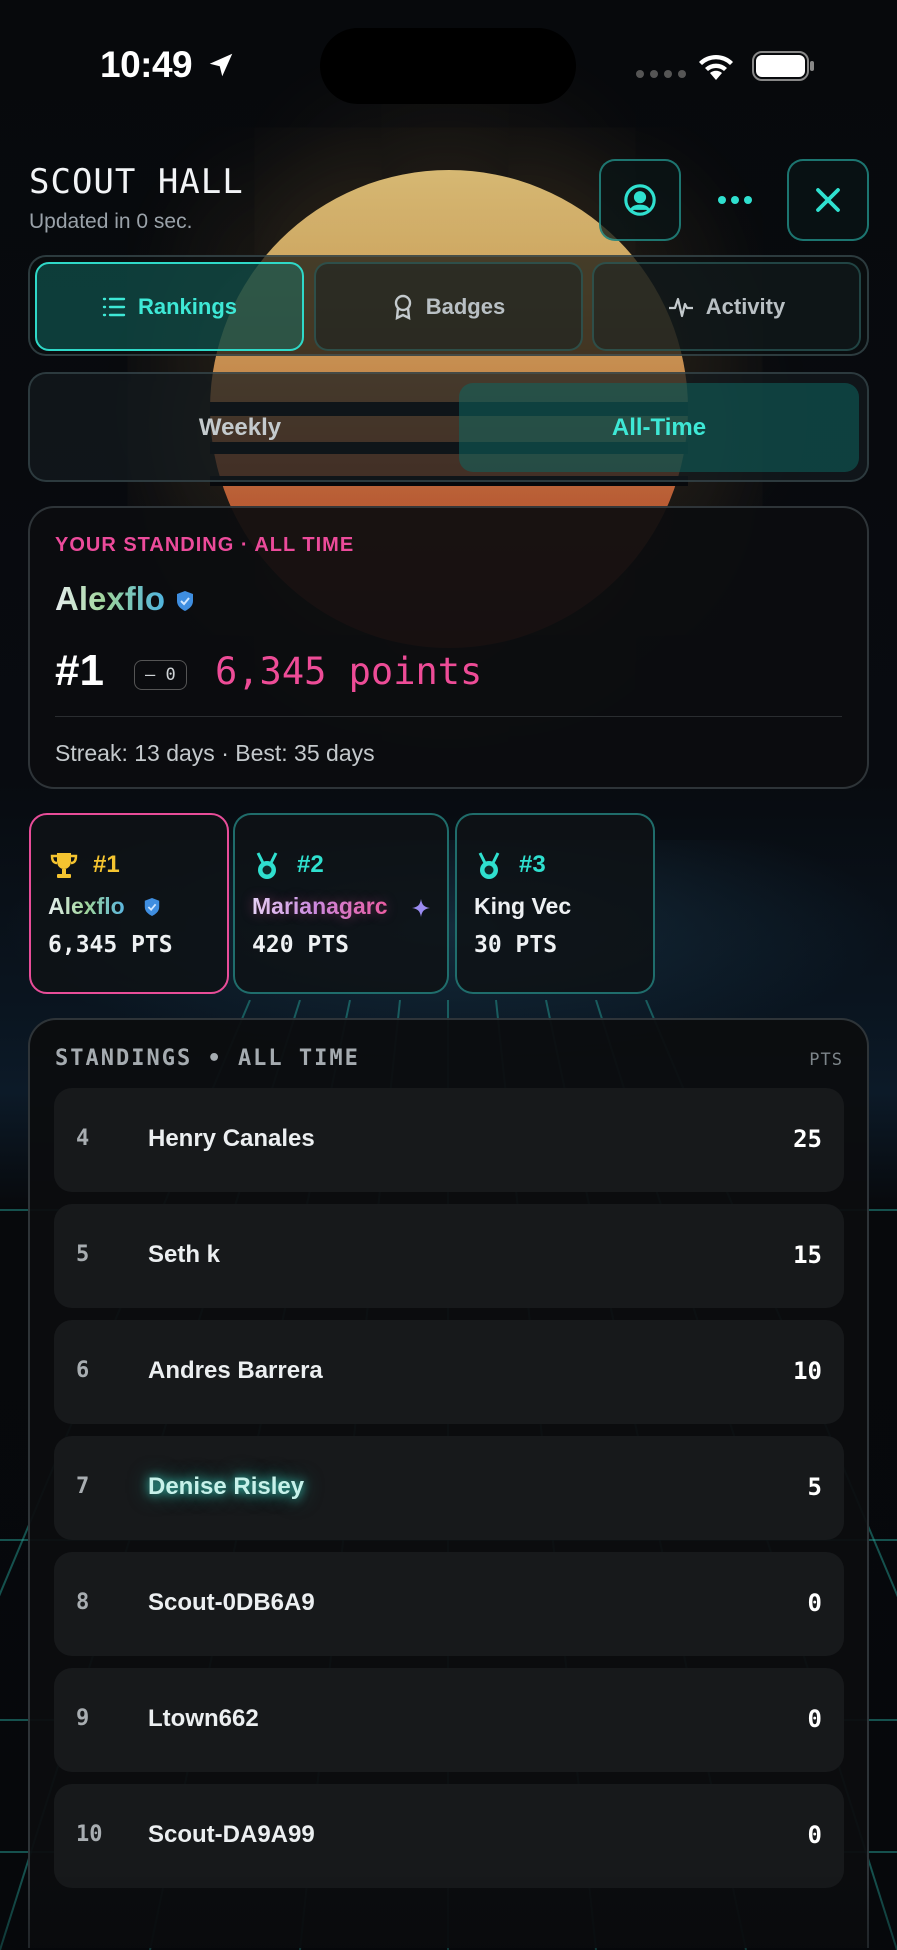 Image resolution: width=897 pixels, height=1950 pixels. I want to click on podium-name: Alexflo, so click(86, 906).